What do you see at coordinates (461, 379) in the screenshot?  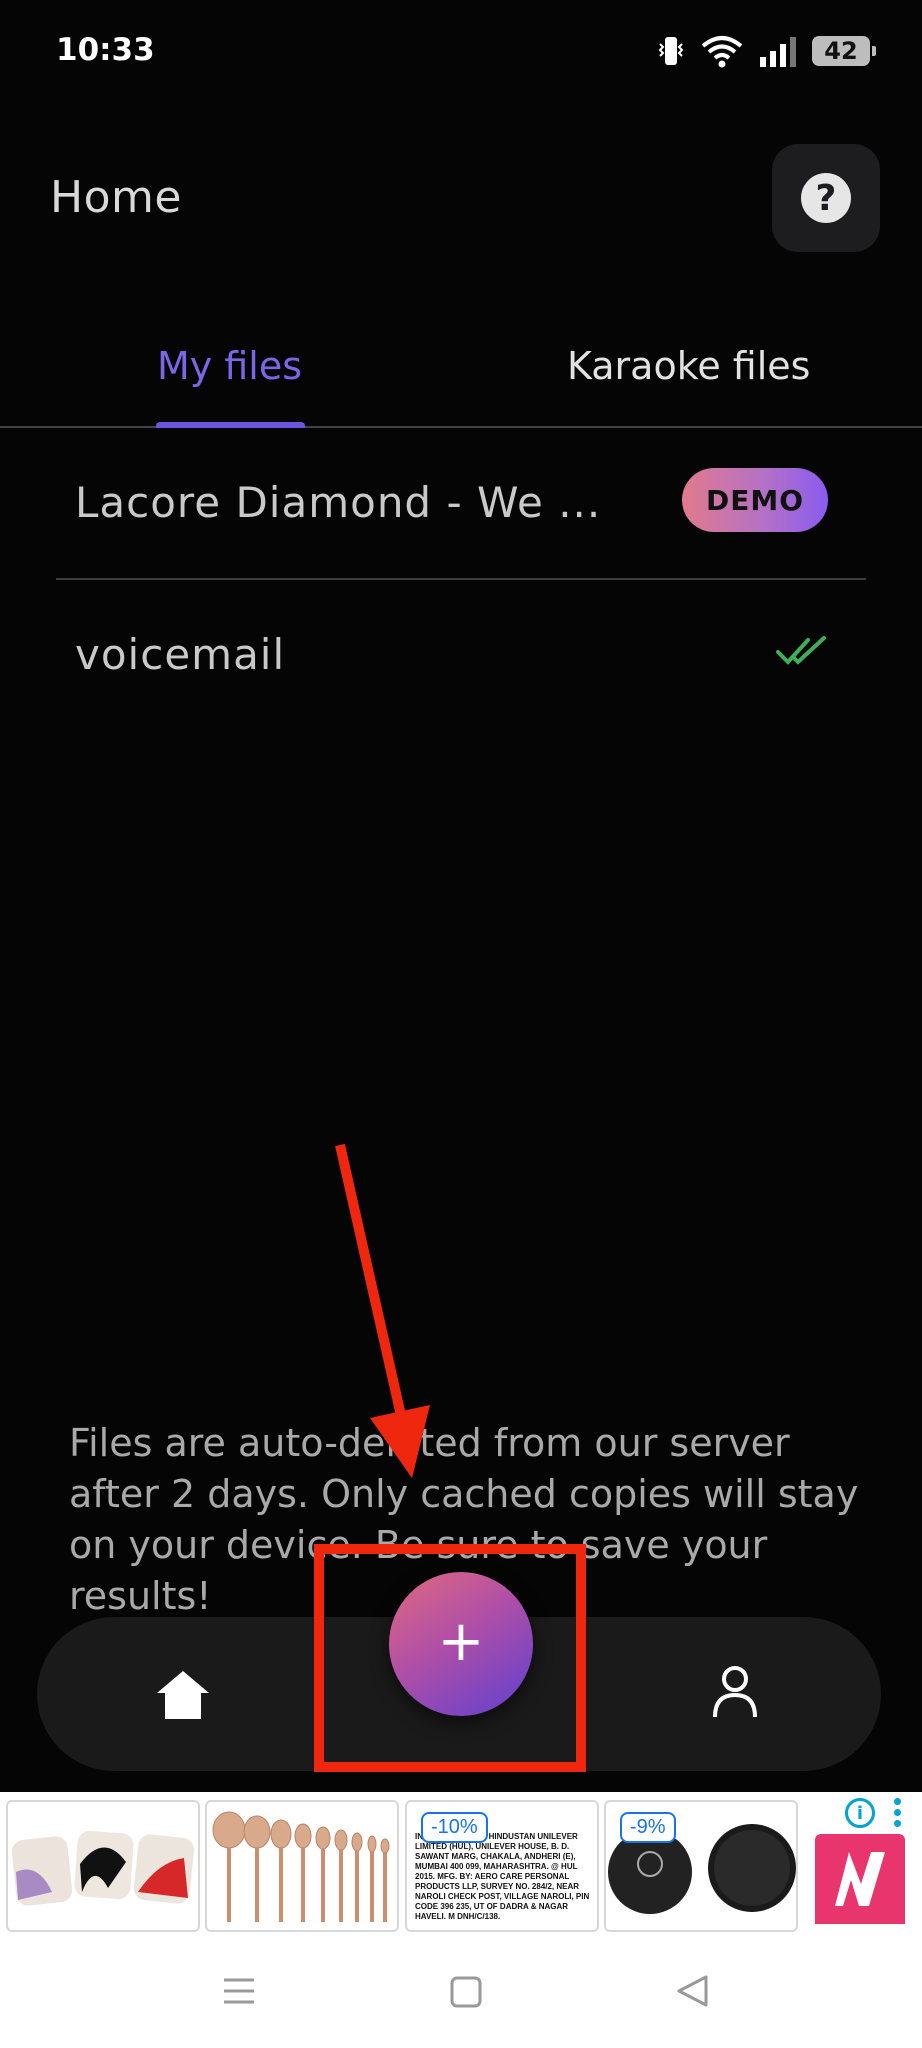 I see `tabs: My files Karaoke files` at bounding box center [461, 379].